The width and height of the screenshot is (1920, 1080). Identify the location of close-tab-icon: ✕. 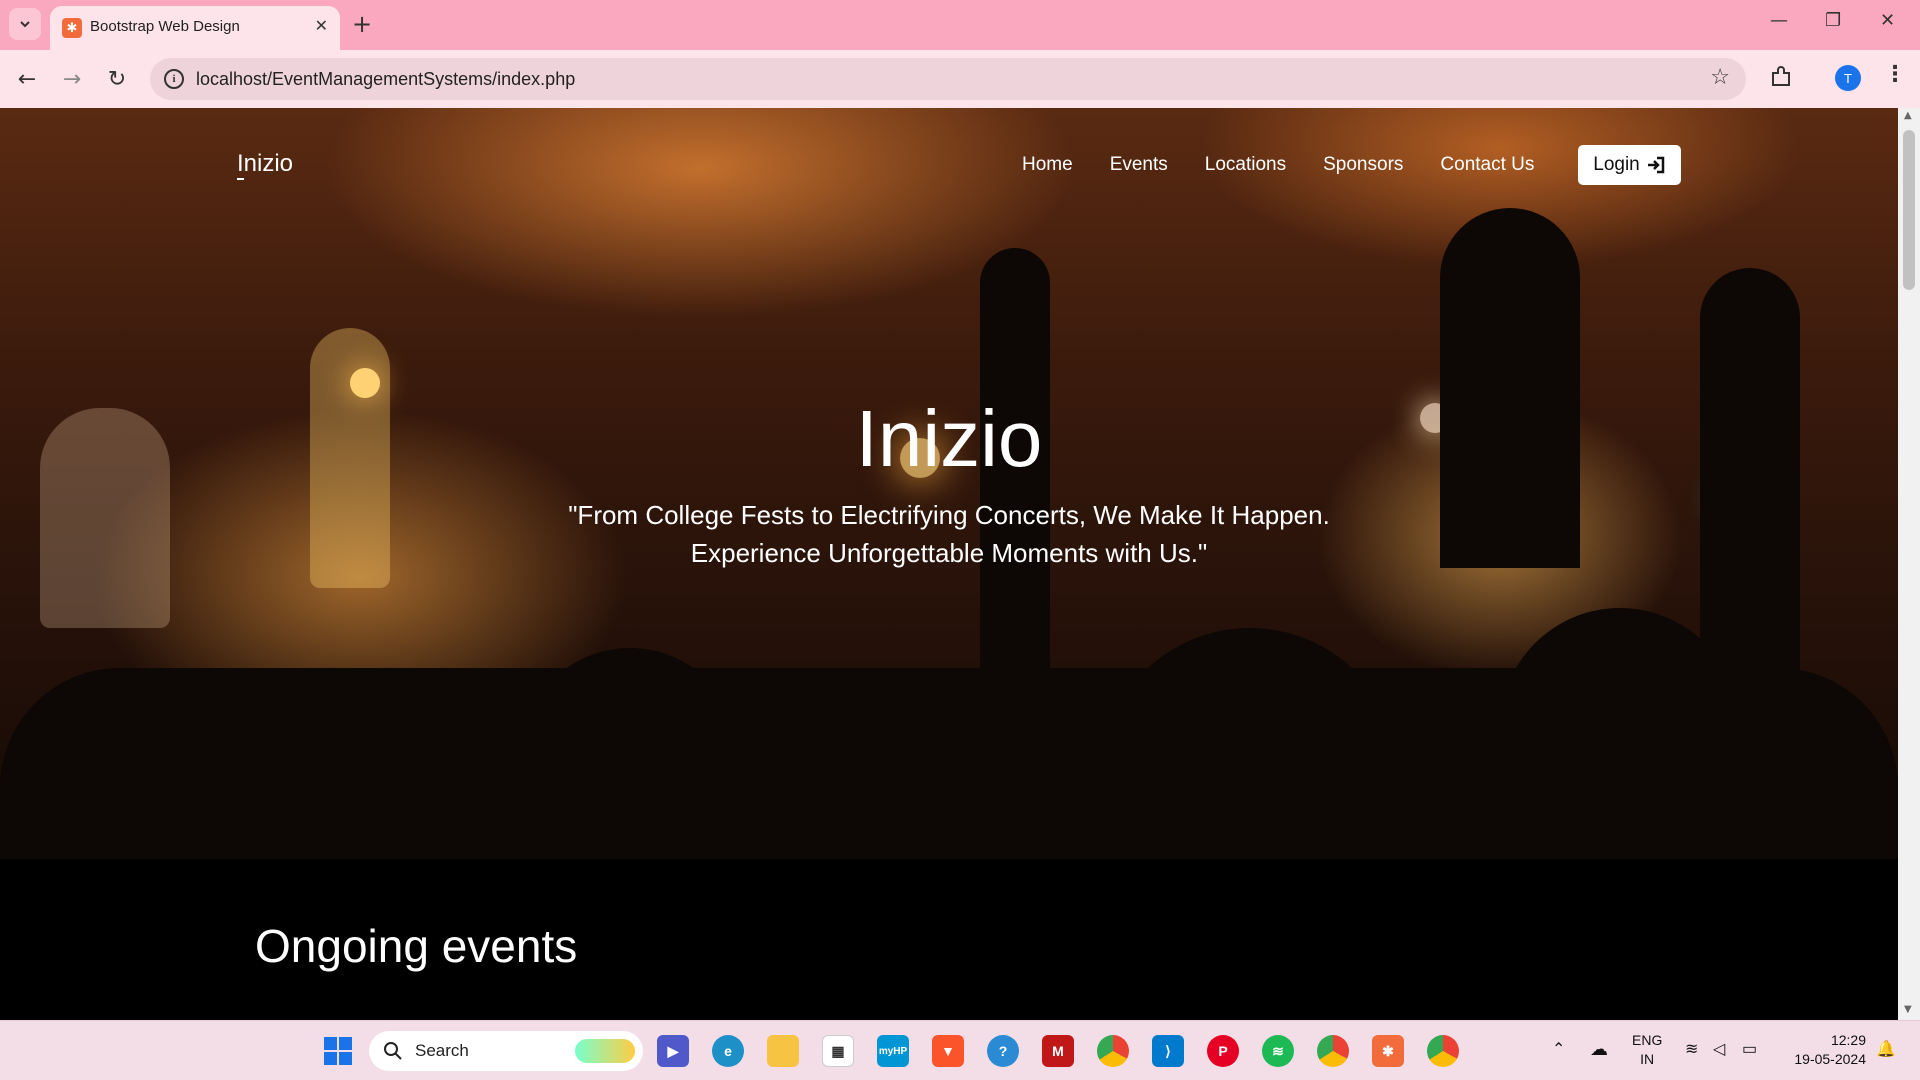
(321, 25).